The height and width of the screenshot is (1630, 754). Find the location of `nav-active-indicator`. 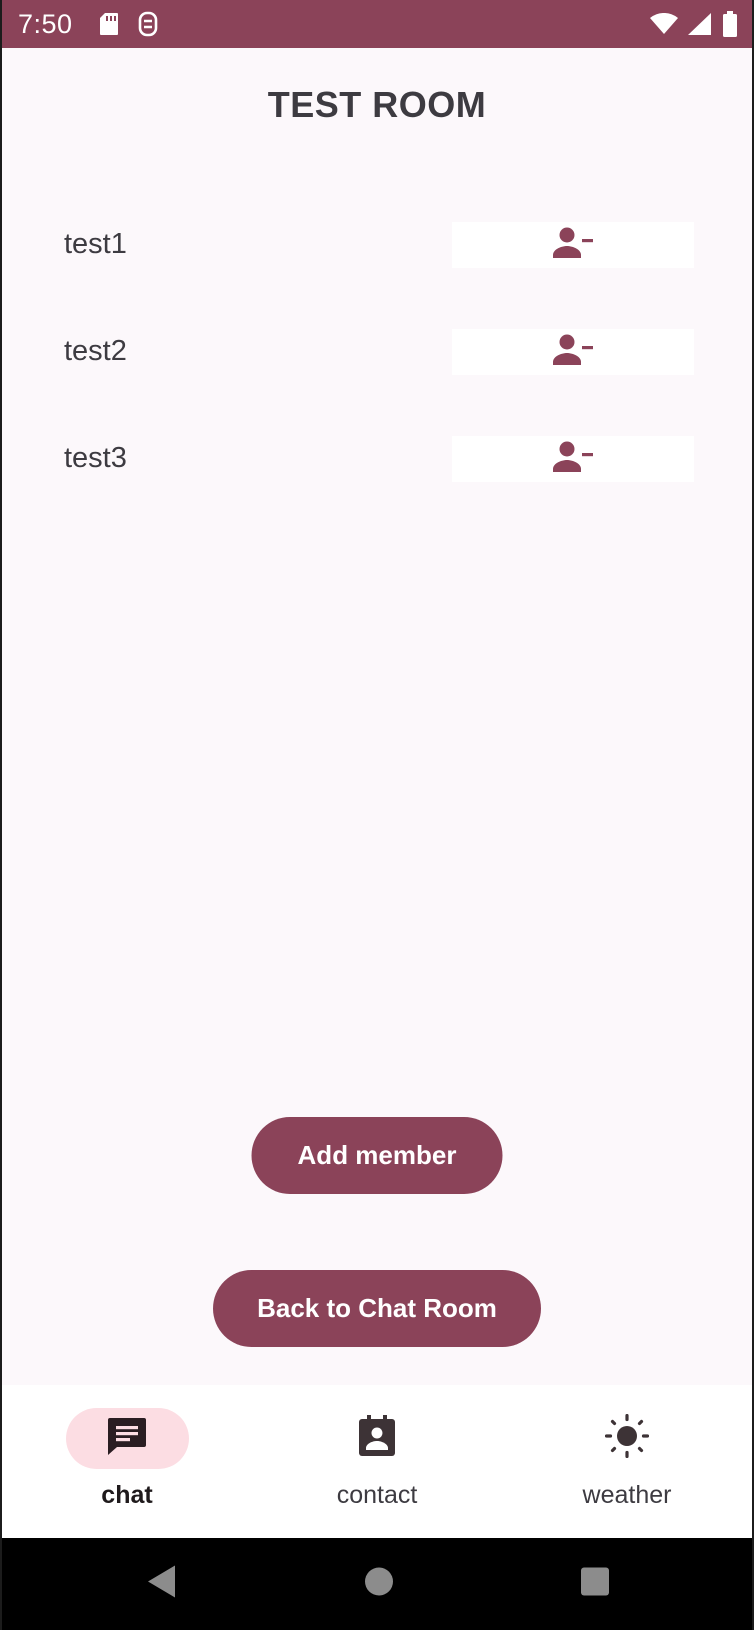

nav-active-indicator is located at coordinates (127, 1438).